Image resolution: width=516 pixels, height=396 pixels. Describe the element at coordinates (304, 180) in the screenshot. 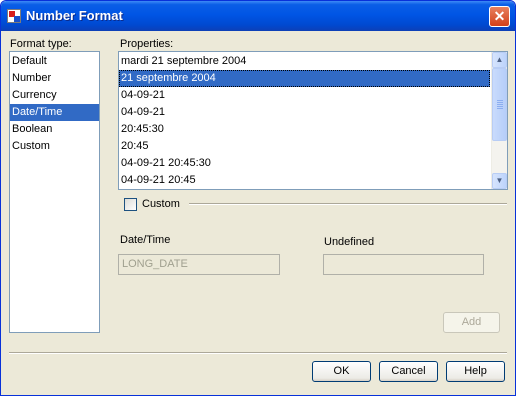

I see `property-item: 04-09-21 20:45` at that location.